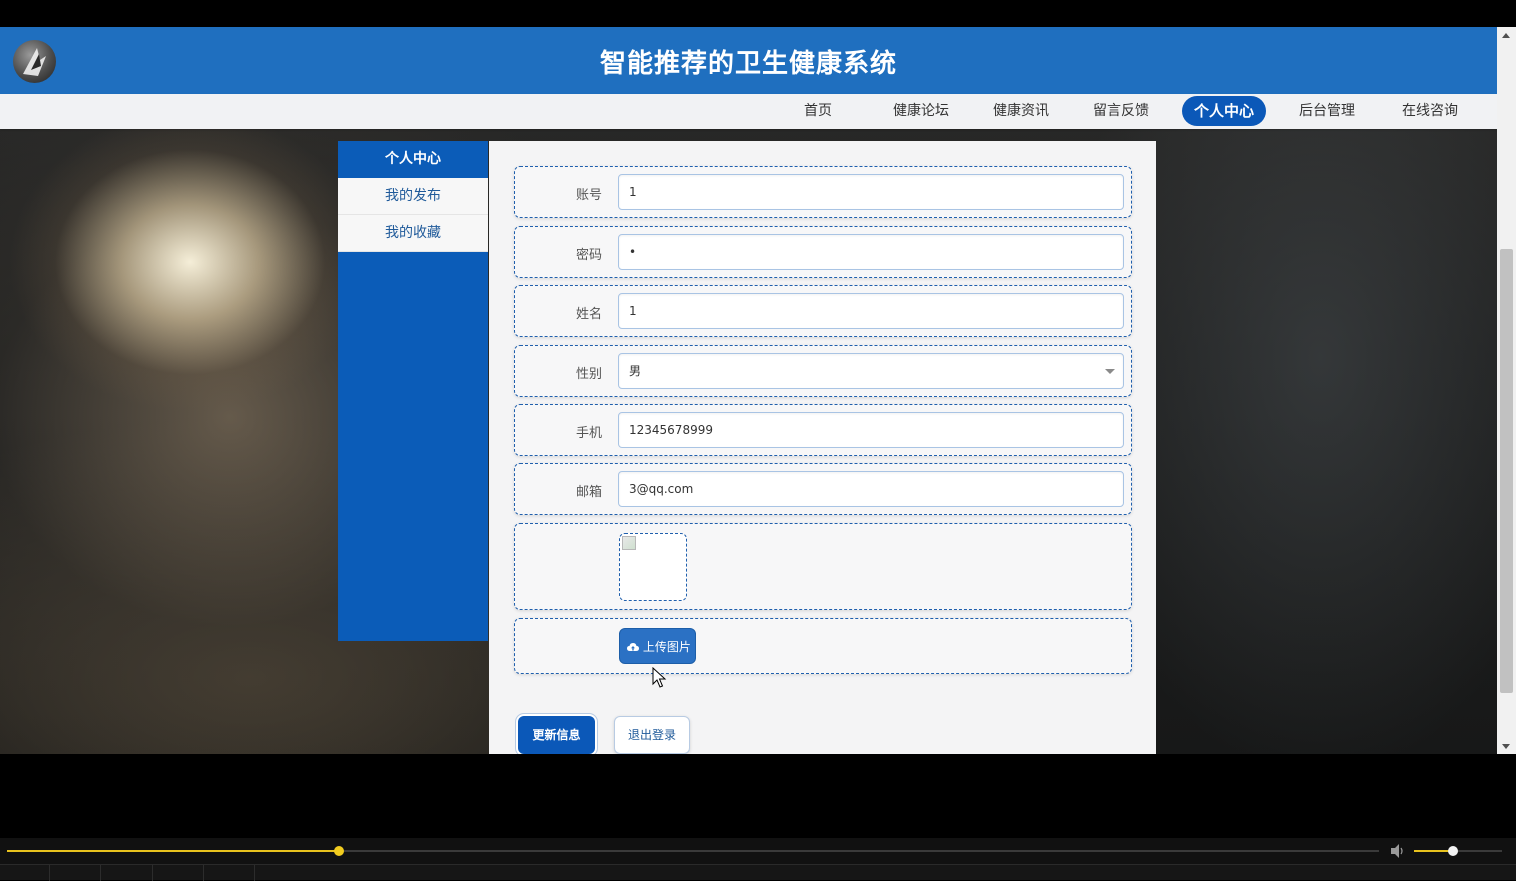 The width and height of the screenshot is (1516, 881). I want to click on account-input: 1, so click(871, 192).